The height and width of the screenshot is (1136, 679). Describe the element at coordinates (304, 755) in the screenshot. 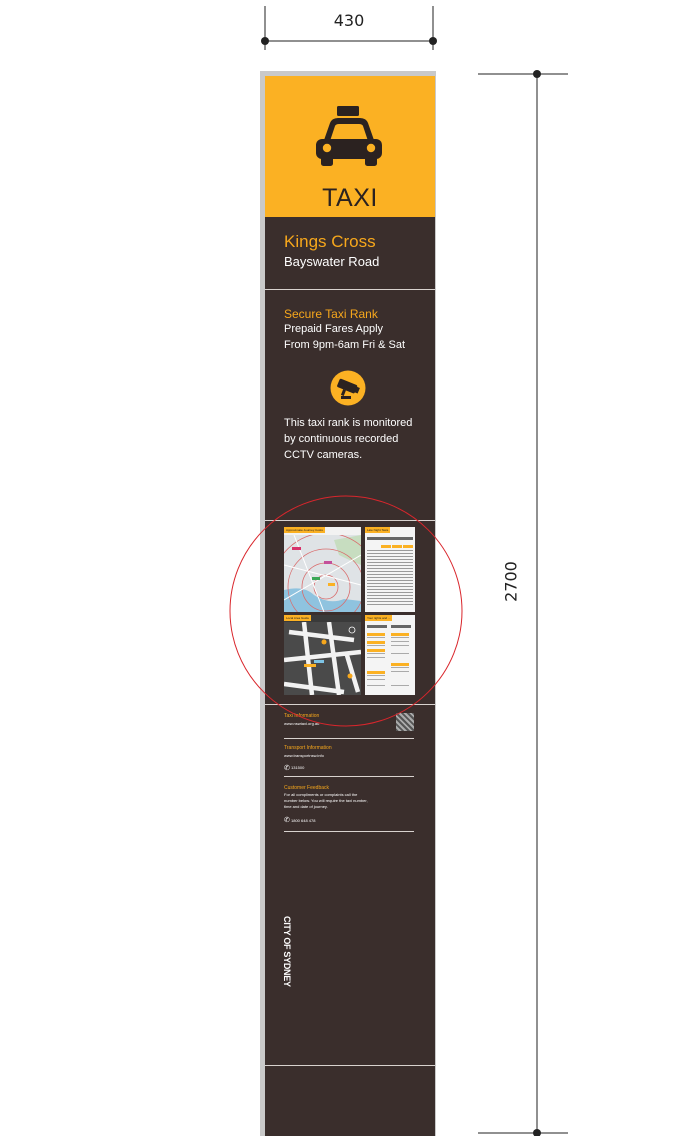

I see `transport-info-url: www.transportnsw.info` at that location.